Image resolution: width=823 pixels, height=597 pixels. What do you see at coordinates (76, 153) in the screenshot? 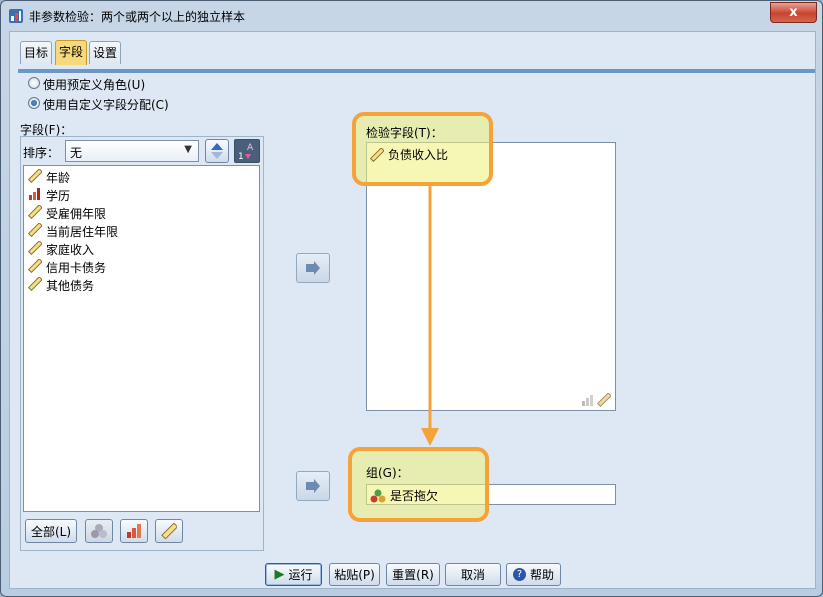
I see `sort-dropdown-value: 无` at bounding box center [76, 153].